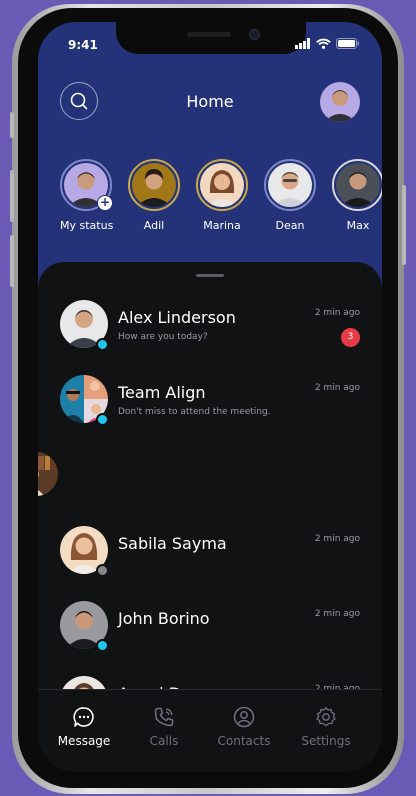 The height and width of the screenshot is (796, 416). What do you see at coordinates (244, 717) in the screenshot?
I see `user-icon` at bounding box center [244, 717].